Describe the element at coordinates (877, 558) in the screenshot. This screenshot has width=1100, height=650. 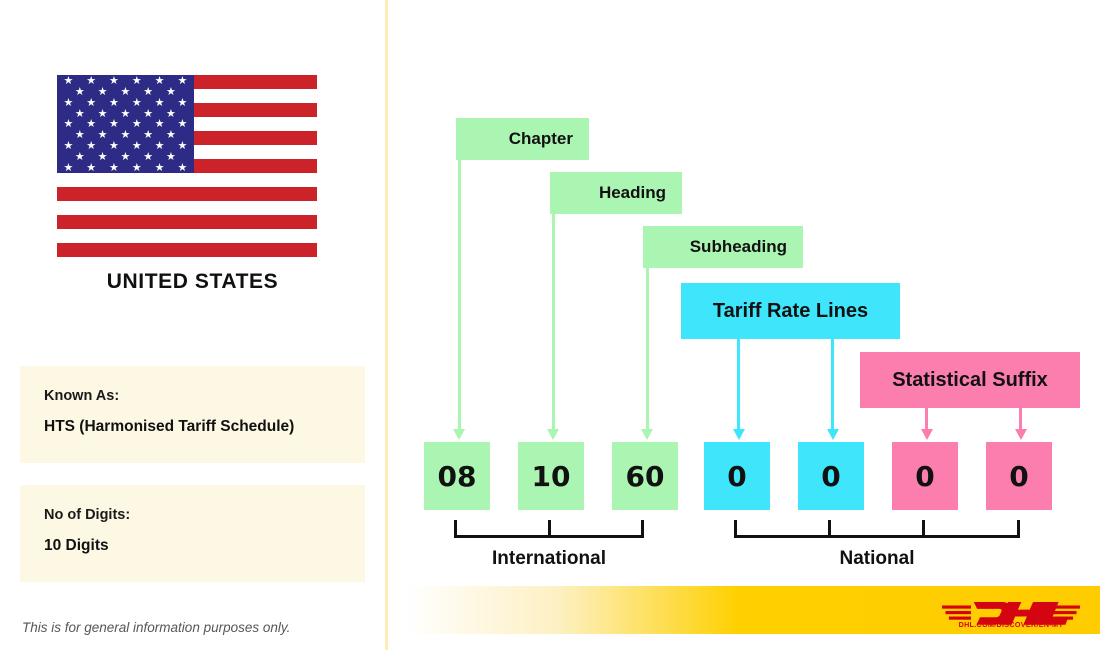
I see `bracket-label-national: National` at that location.